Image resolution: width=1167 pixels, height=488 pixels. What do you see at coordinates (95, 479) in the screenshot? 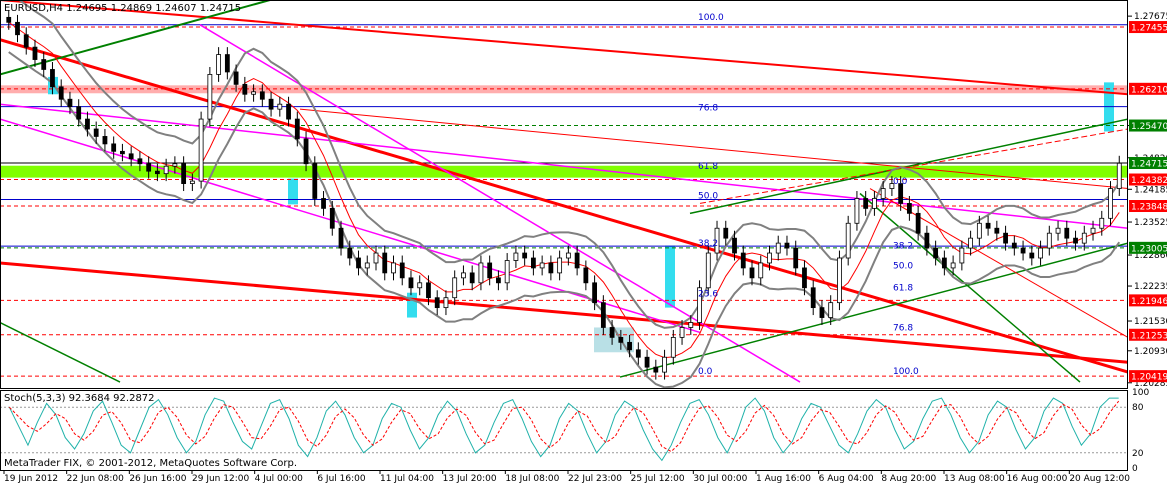
I see `time-tick-label: 22 Jun 08:00` at bounding box center [95, 479].